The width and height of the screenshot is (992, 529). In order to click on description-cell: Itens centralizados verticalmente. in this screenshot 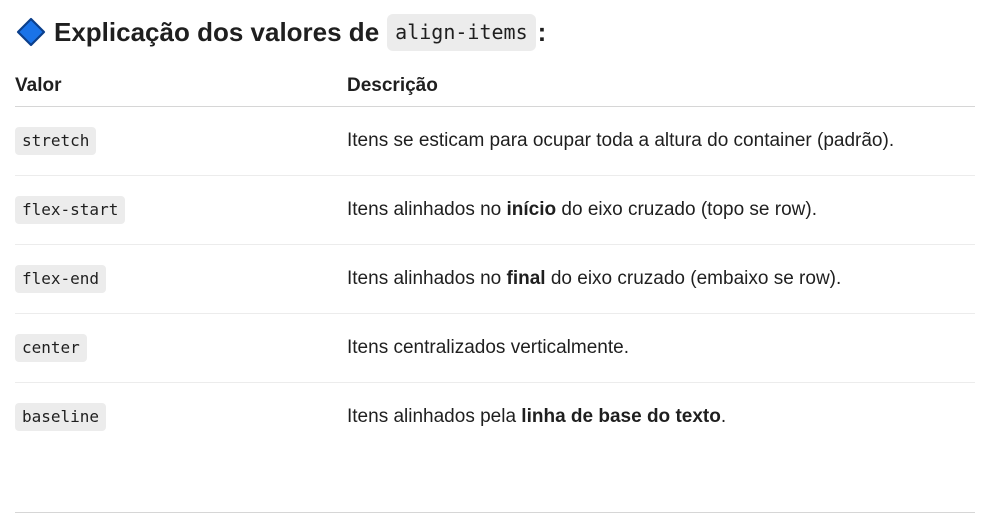, I will do `click(661, 348)`.